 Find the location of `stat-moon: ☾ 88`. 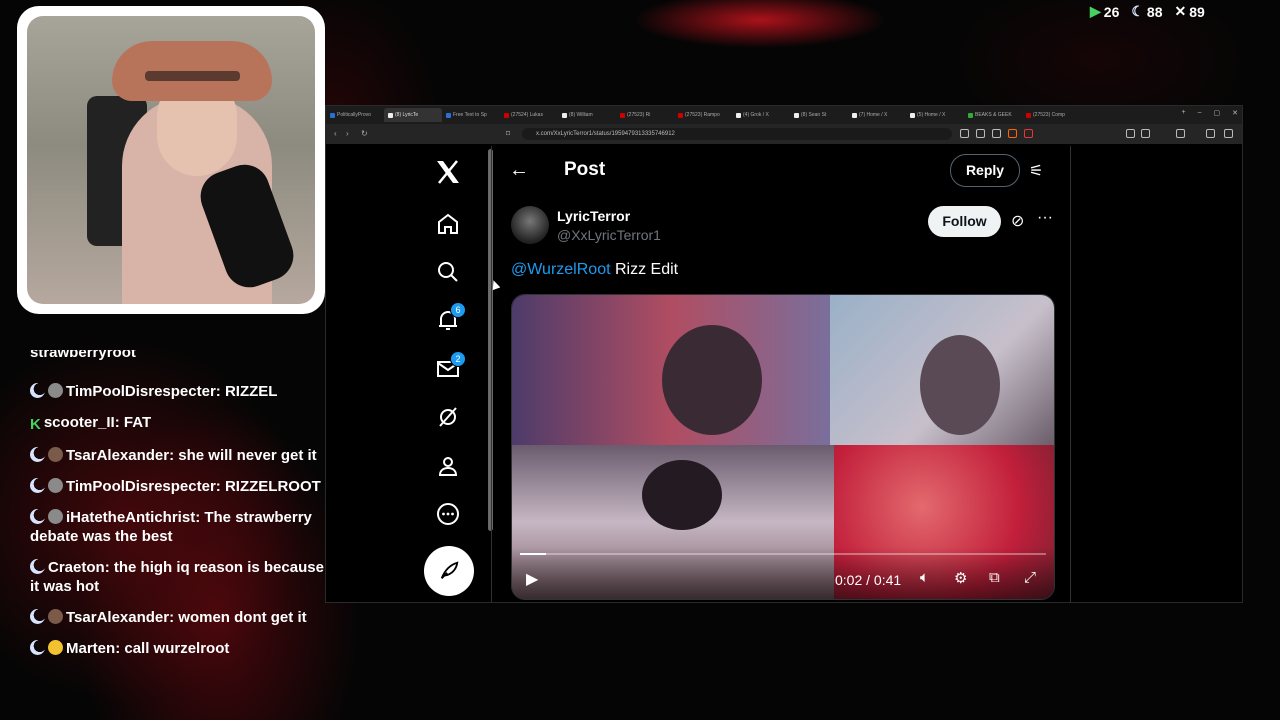

stat-moon: ☾ 88 is located at coordinates (1146, 11).